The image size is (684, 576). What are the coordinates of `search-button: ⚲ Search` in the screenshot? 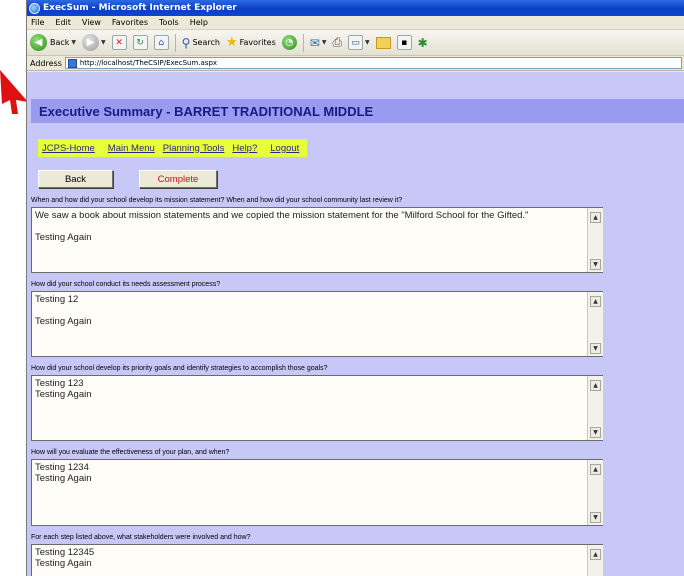 It's located at (201, 43).